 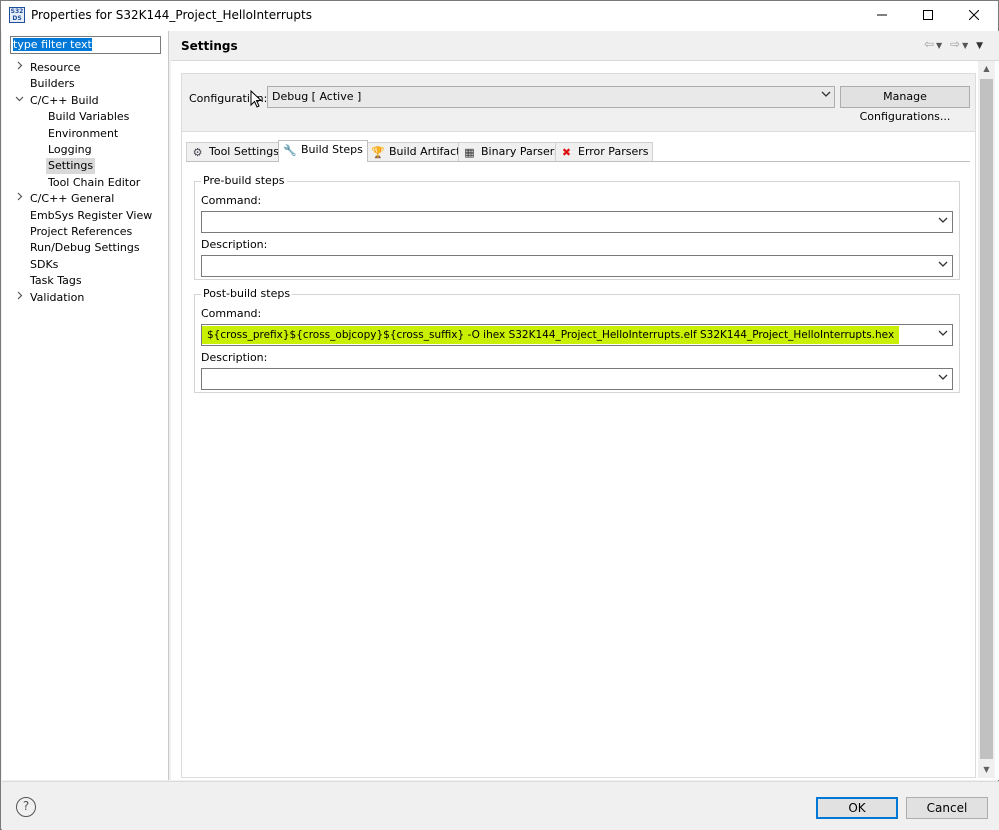 What do you see at coordinates (577, 222) in the screenshot?
I see `pre-build-command-field` at bounding box center [577, 222].